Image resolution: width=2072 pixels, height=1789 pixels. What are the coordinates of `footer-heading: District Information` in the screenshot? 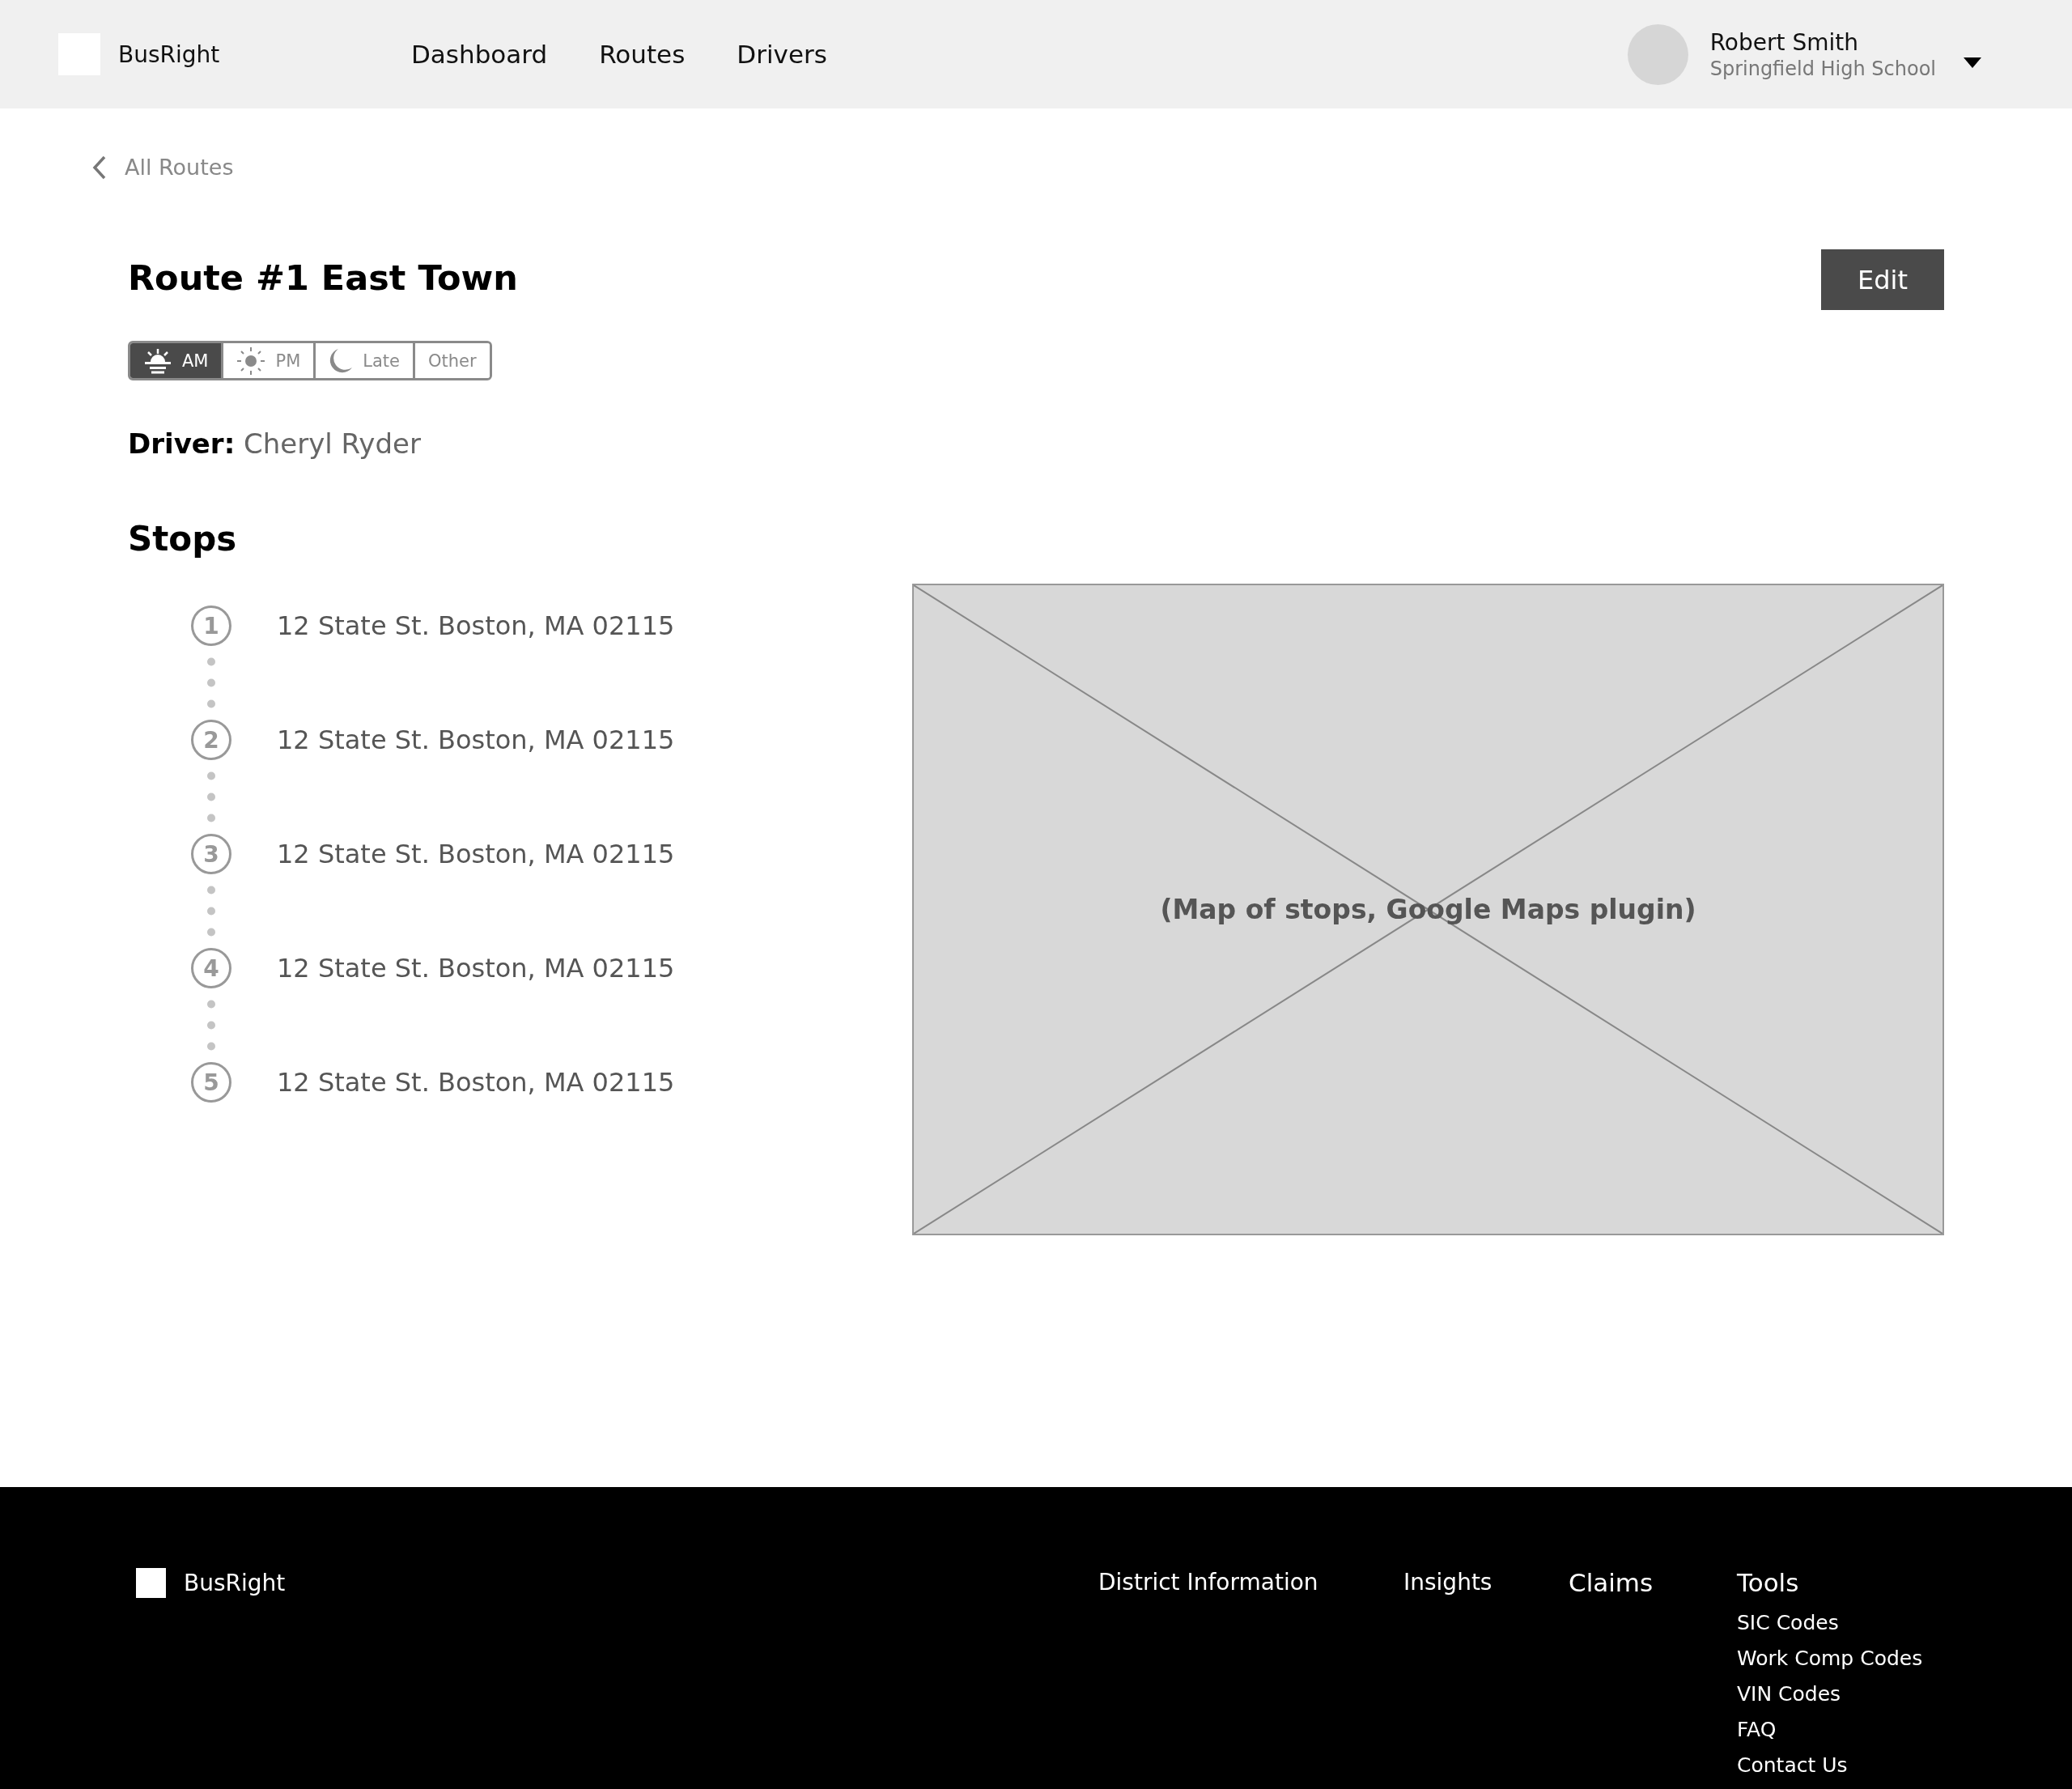 It's located at (1250, 1582).